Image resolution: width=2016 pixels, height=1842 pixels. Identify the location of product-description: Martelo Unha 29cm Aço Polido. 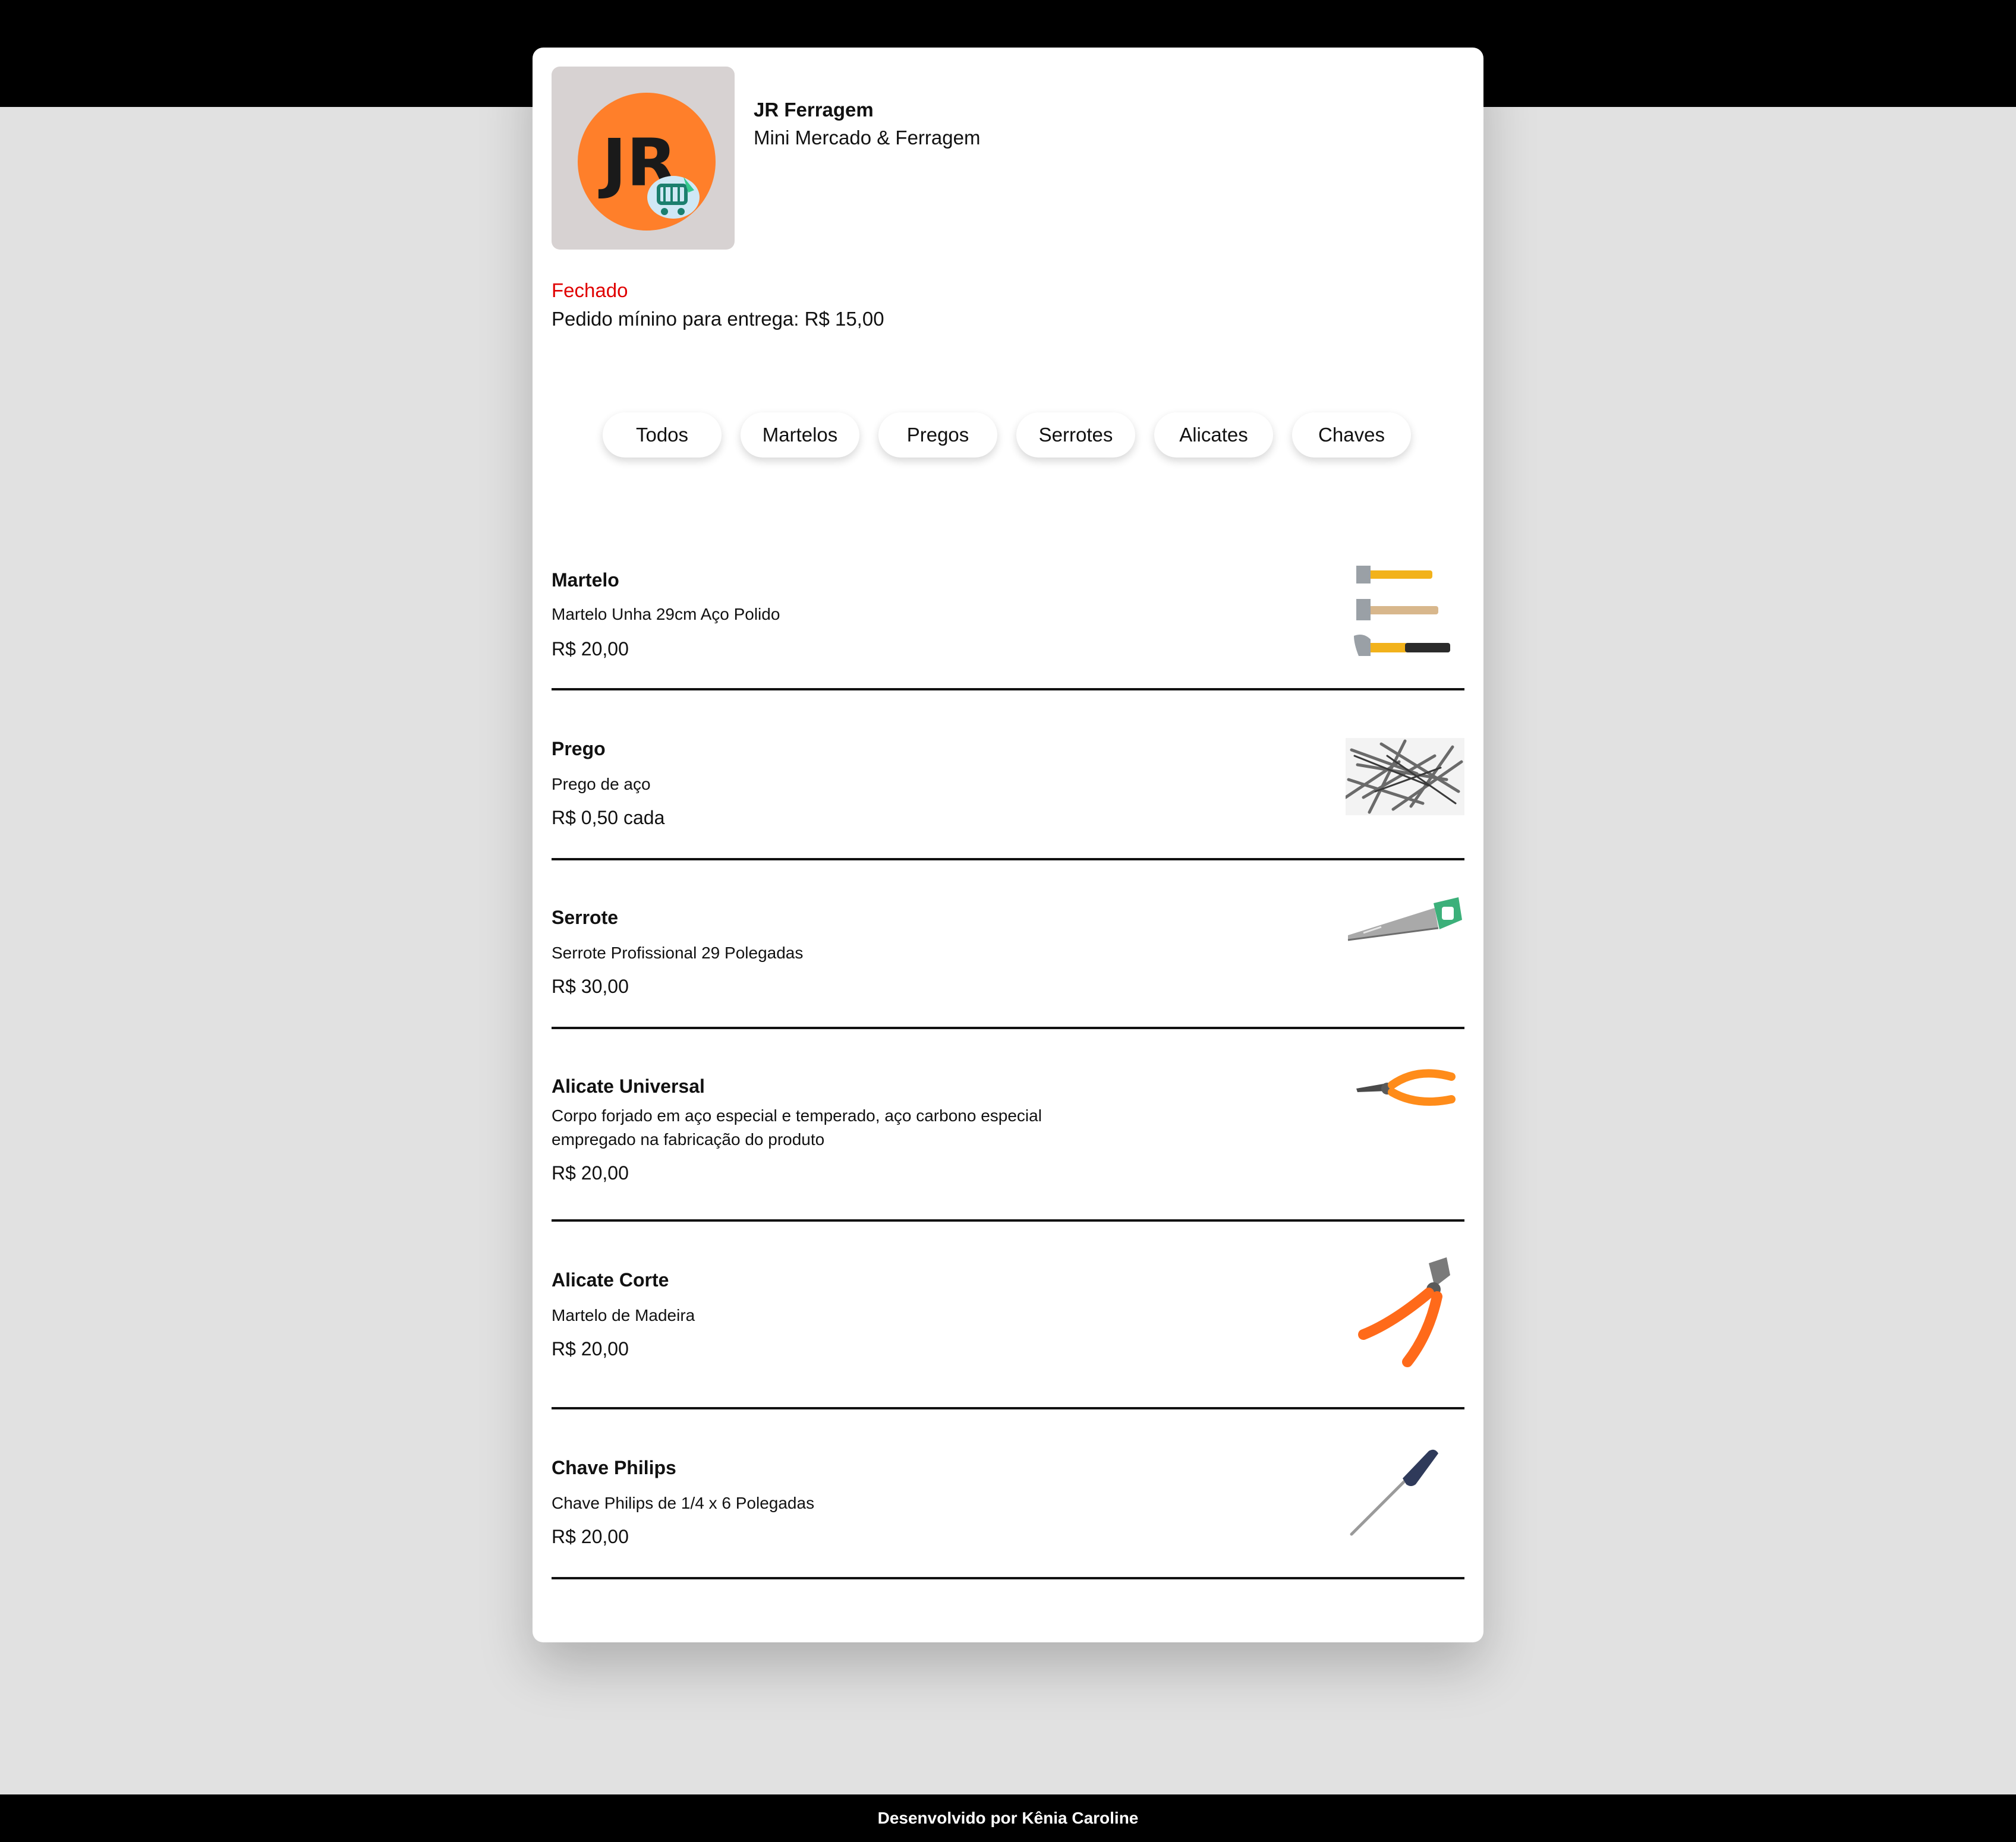
(666, 614).